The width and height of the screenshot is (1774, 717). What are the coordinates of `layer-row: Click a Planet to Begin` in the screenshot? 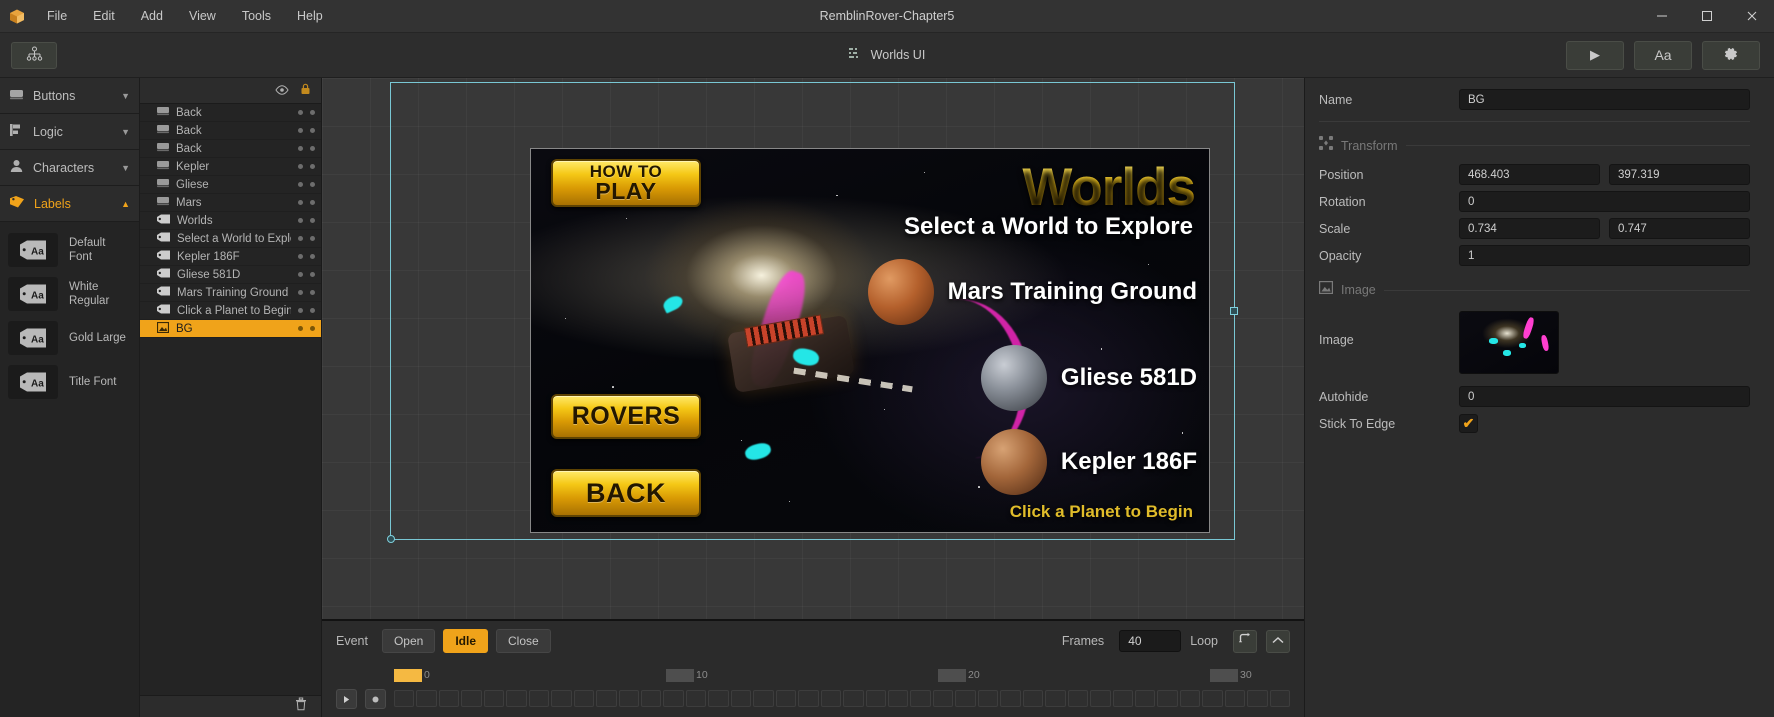 It's located at (230, 311).